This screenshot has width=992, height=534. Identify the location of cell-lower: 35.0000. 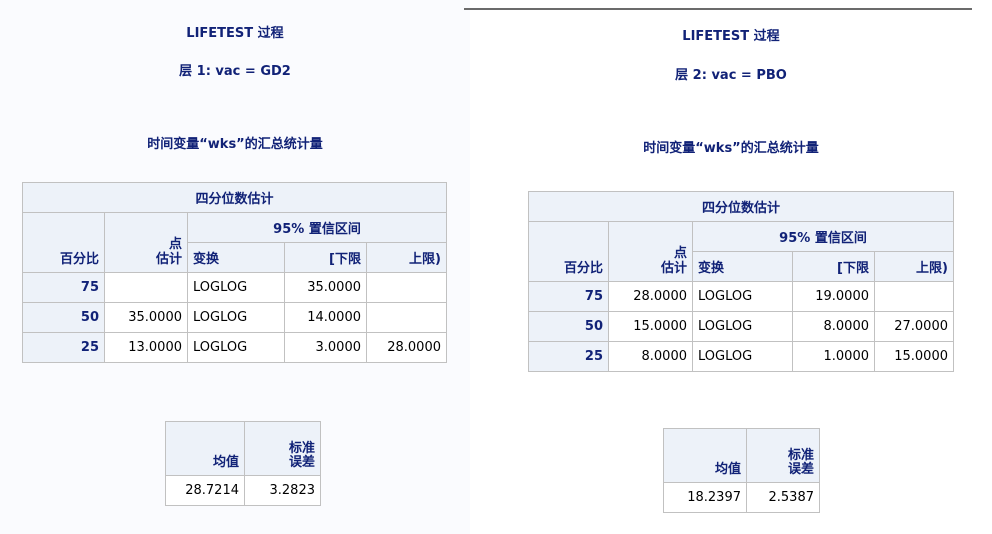
(325, 287).